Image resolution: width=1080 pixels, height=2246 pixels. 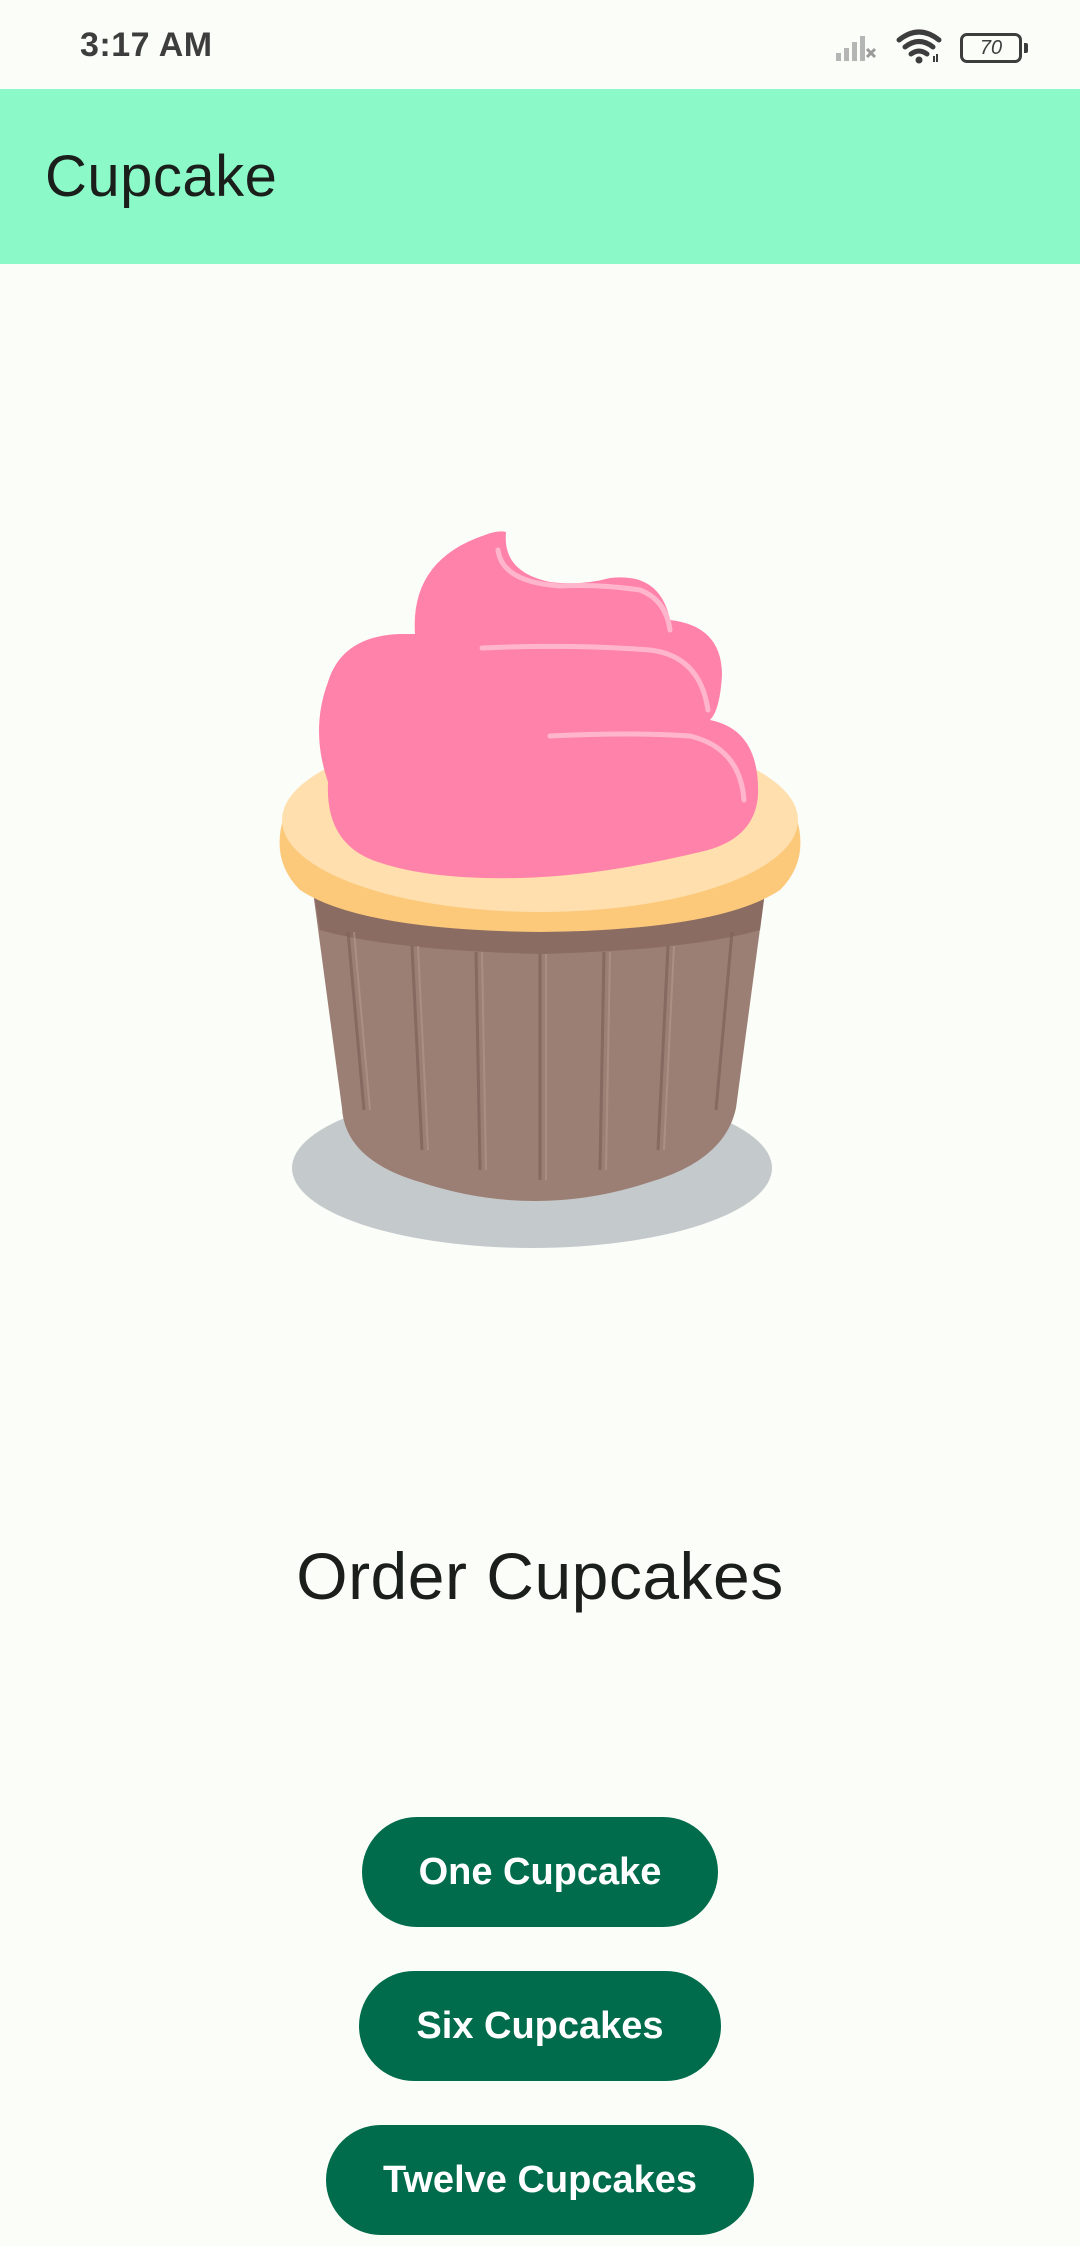 I want to click on app-title: Cupcake, so click(x=161, y=176).